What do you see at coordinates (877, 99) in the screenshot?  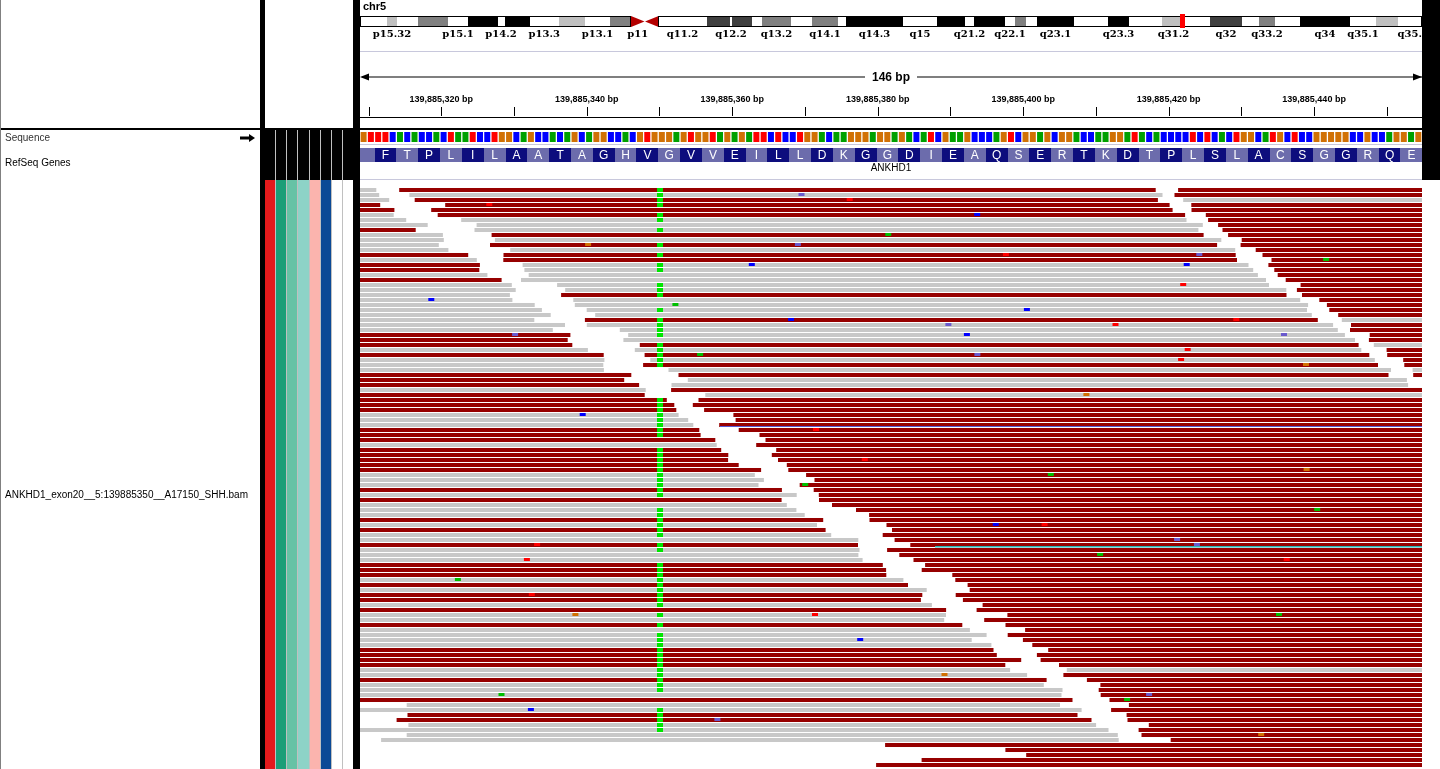 I see `position-label: 139,885,380 bp` at bounding box center [877, 99].